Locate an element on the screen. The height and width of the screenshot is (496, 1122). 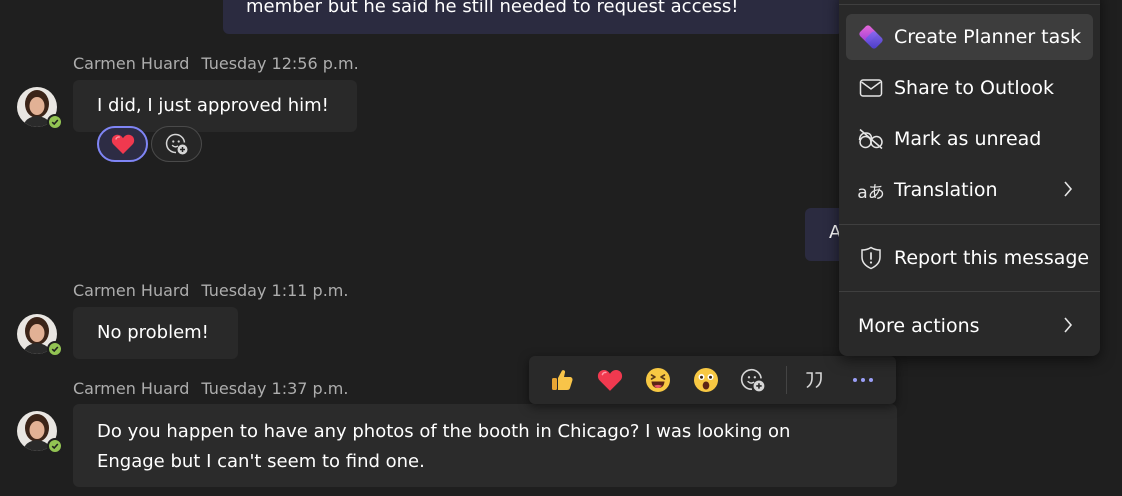
message-header: Carmen Huard Tuesday 1:11 p.m. is located at coordinates (210, 290).